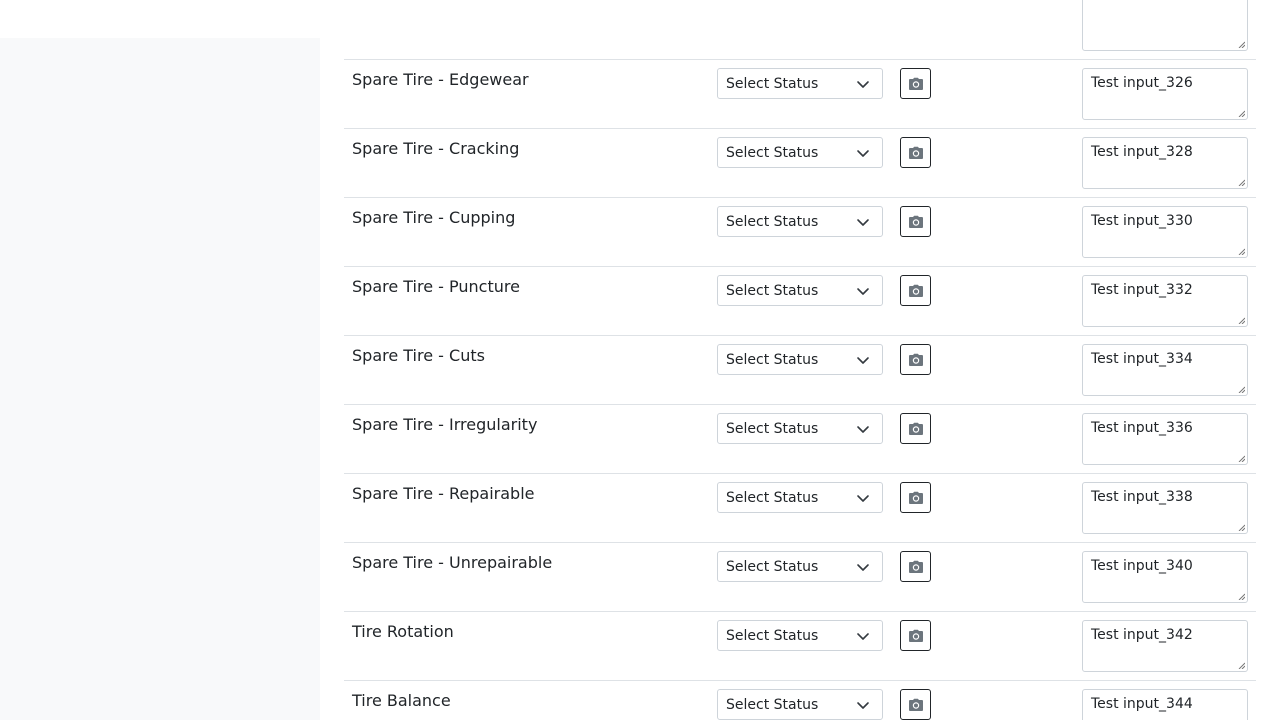  I want to click on notes-value: Test input_326, so click(1142, 83).